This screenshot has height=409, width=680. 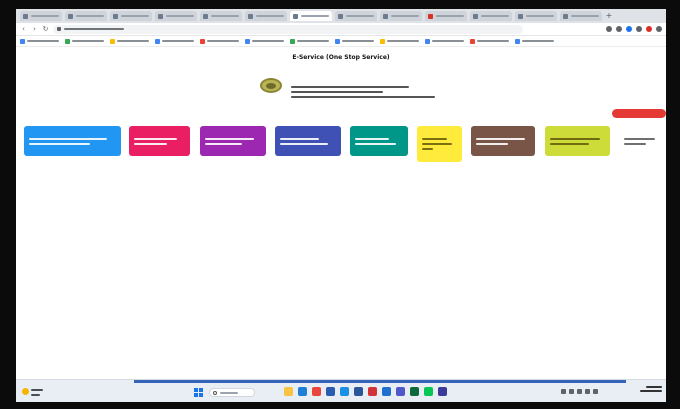 I want to click on back-icon: ‹, so click(x=23, y=29).